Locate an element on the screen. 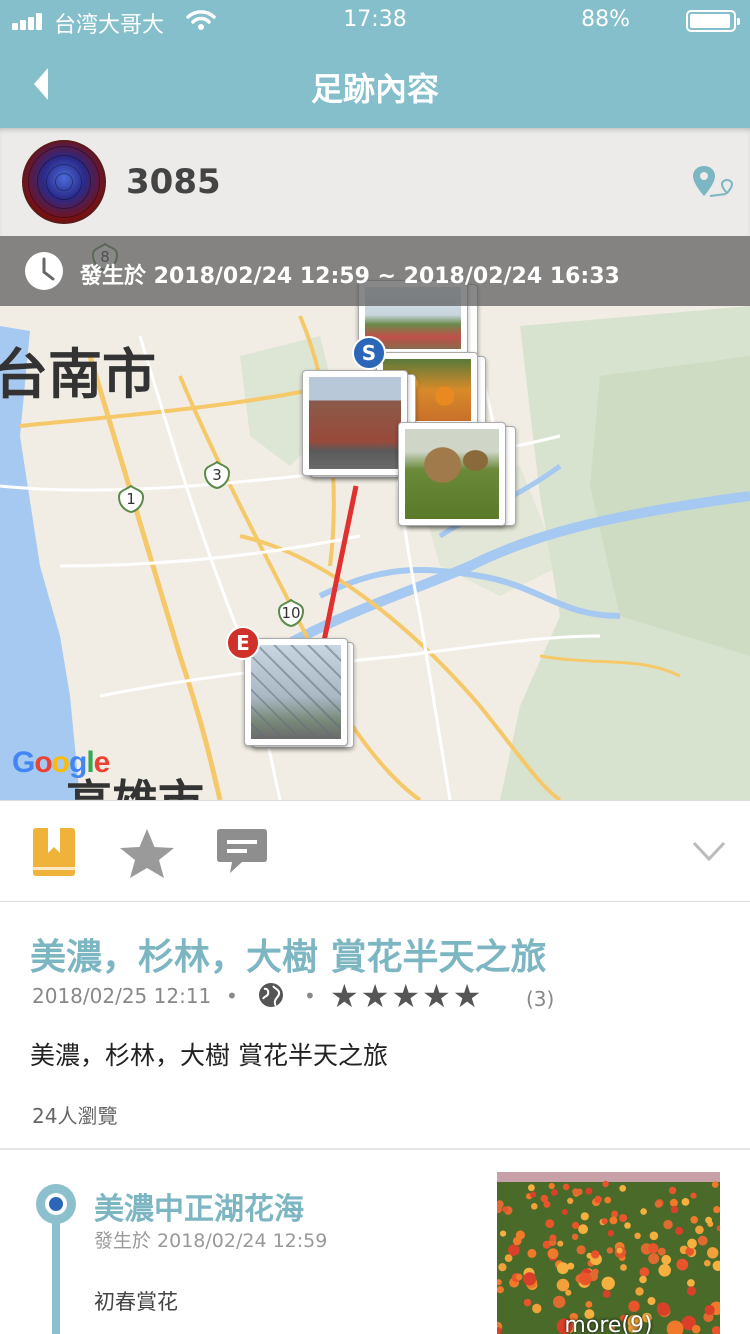 This screenshot has width=750, height=1334. spot-title: 美濃中正湖花海 is located at coordinates (199, 1206).